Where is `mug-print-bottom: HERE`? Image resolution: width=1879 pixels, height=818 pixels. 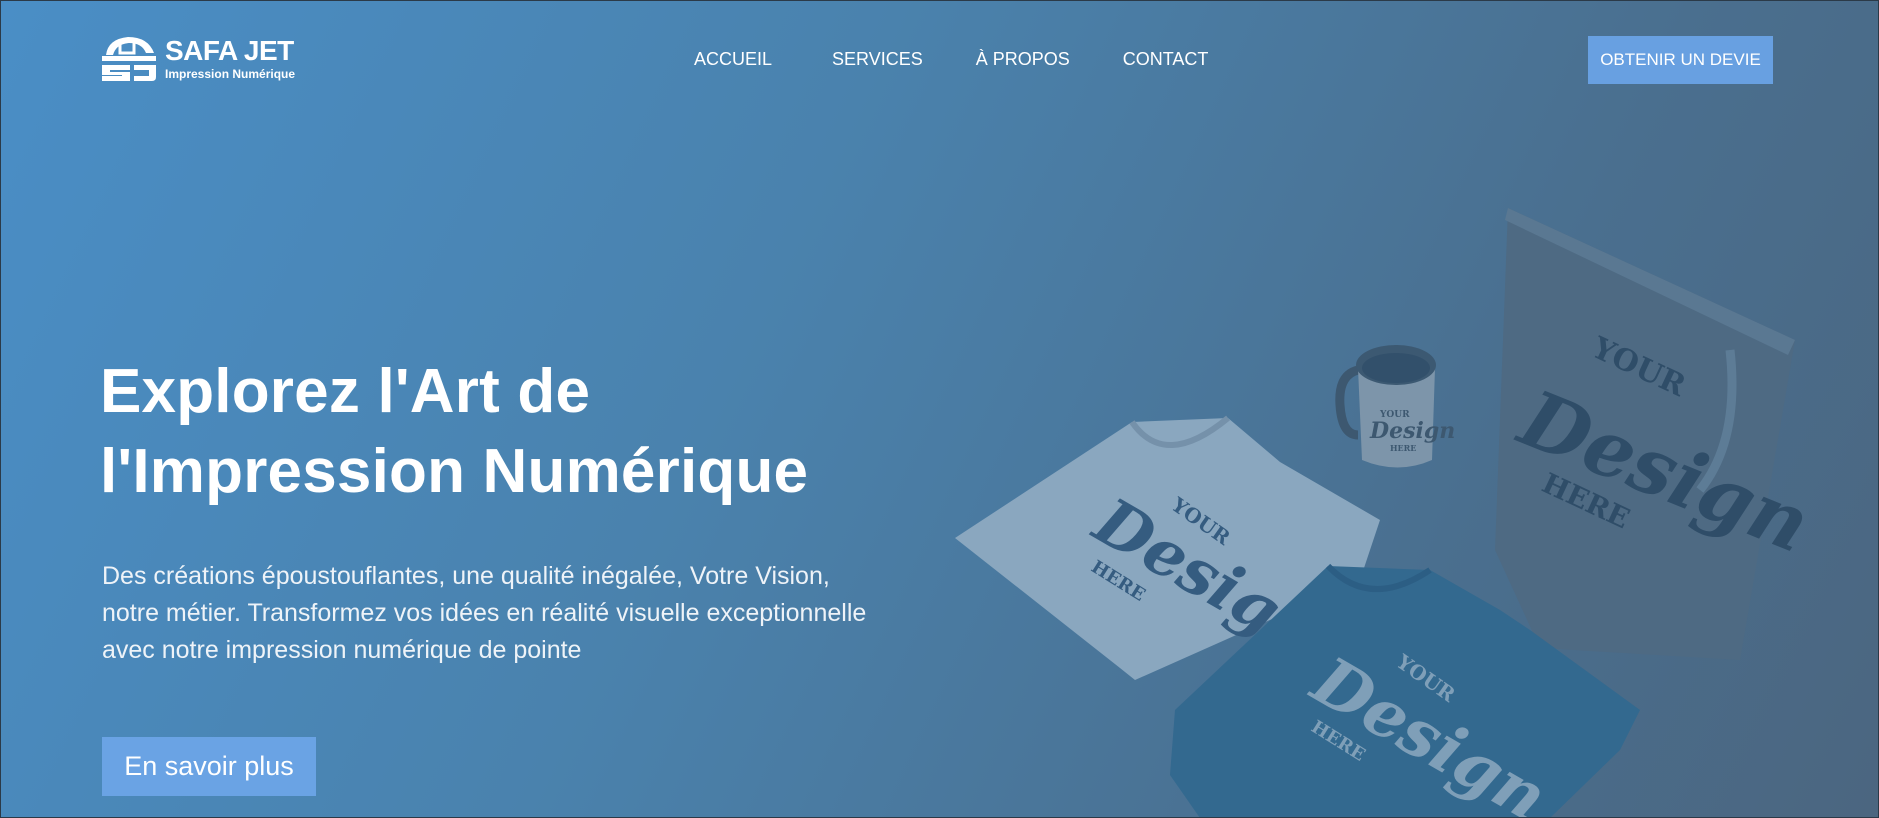
mug-print-bottom: HERE is located at coordinates (1403, 448).